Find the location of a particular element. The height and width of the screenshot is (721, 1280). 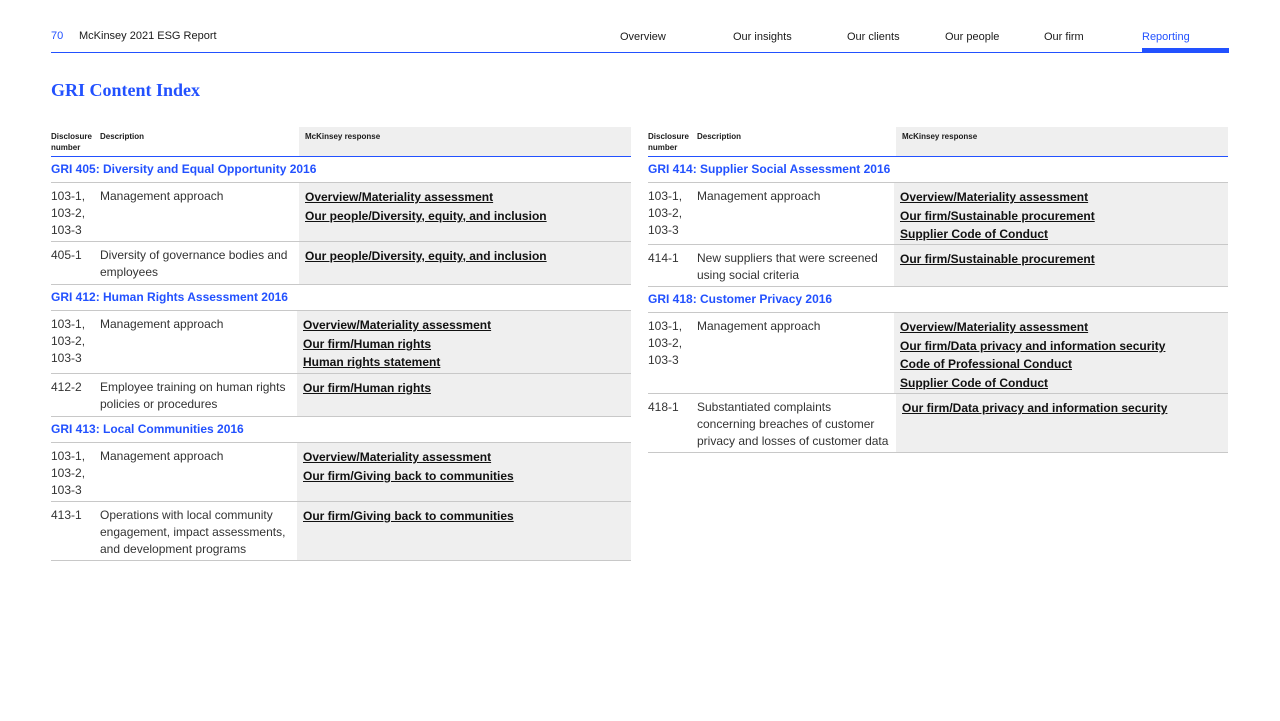

active-tab-indicator is located at coordinates (1185, 50).